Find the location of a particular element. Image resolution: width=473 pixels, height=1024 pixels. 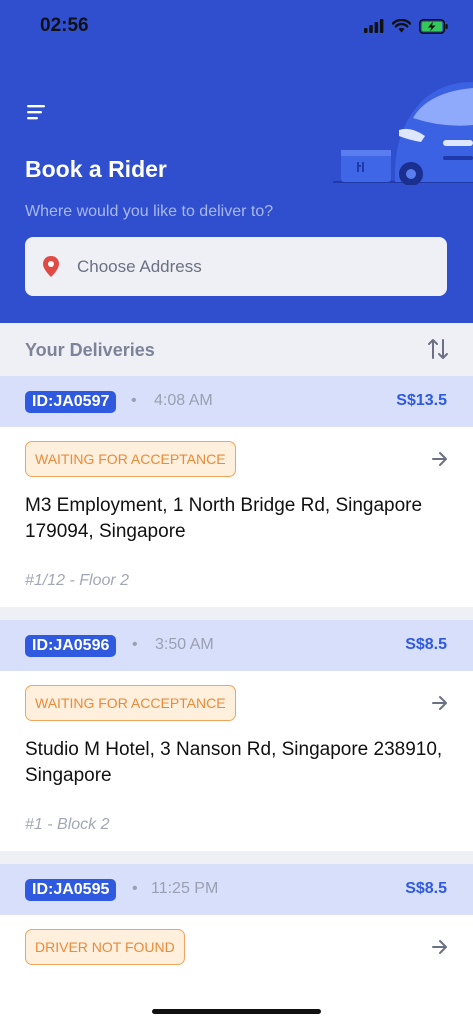

delivery-id-badge: ID:JA0596 is located at coordinates (71, 646).